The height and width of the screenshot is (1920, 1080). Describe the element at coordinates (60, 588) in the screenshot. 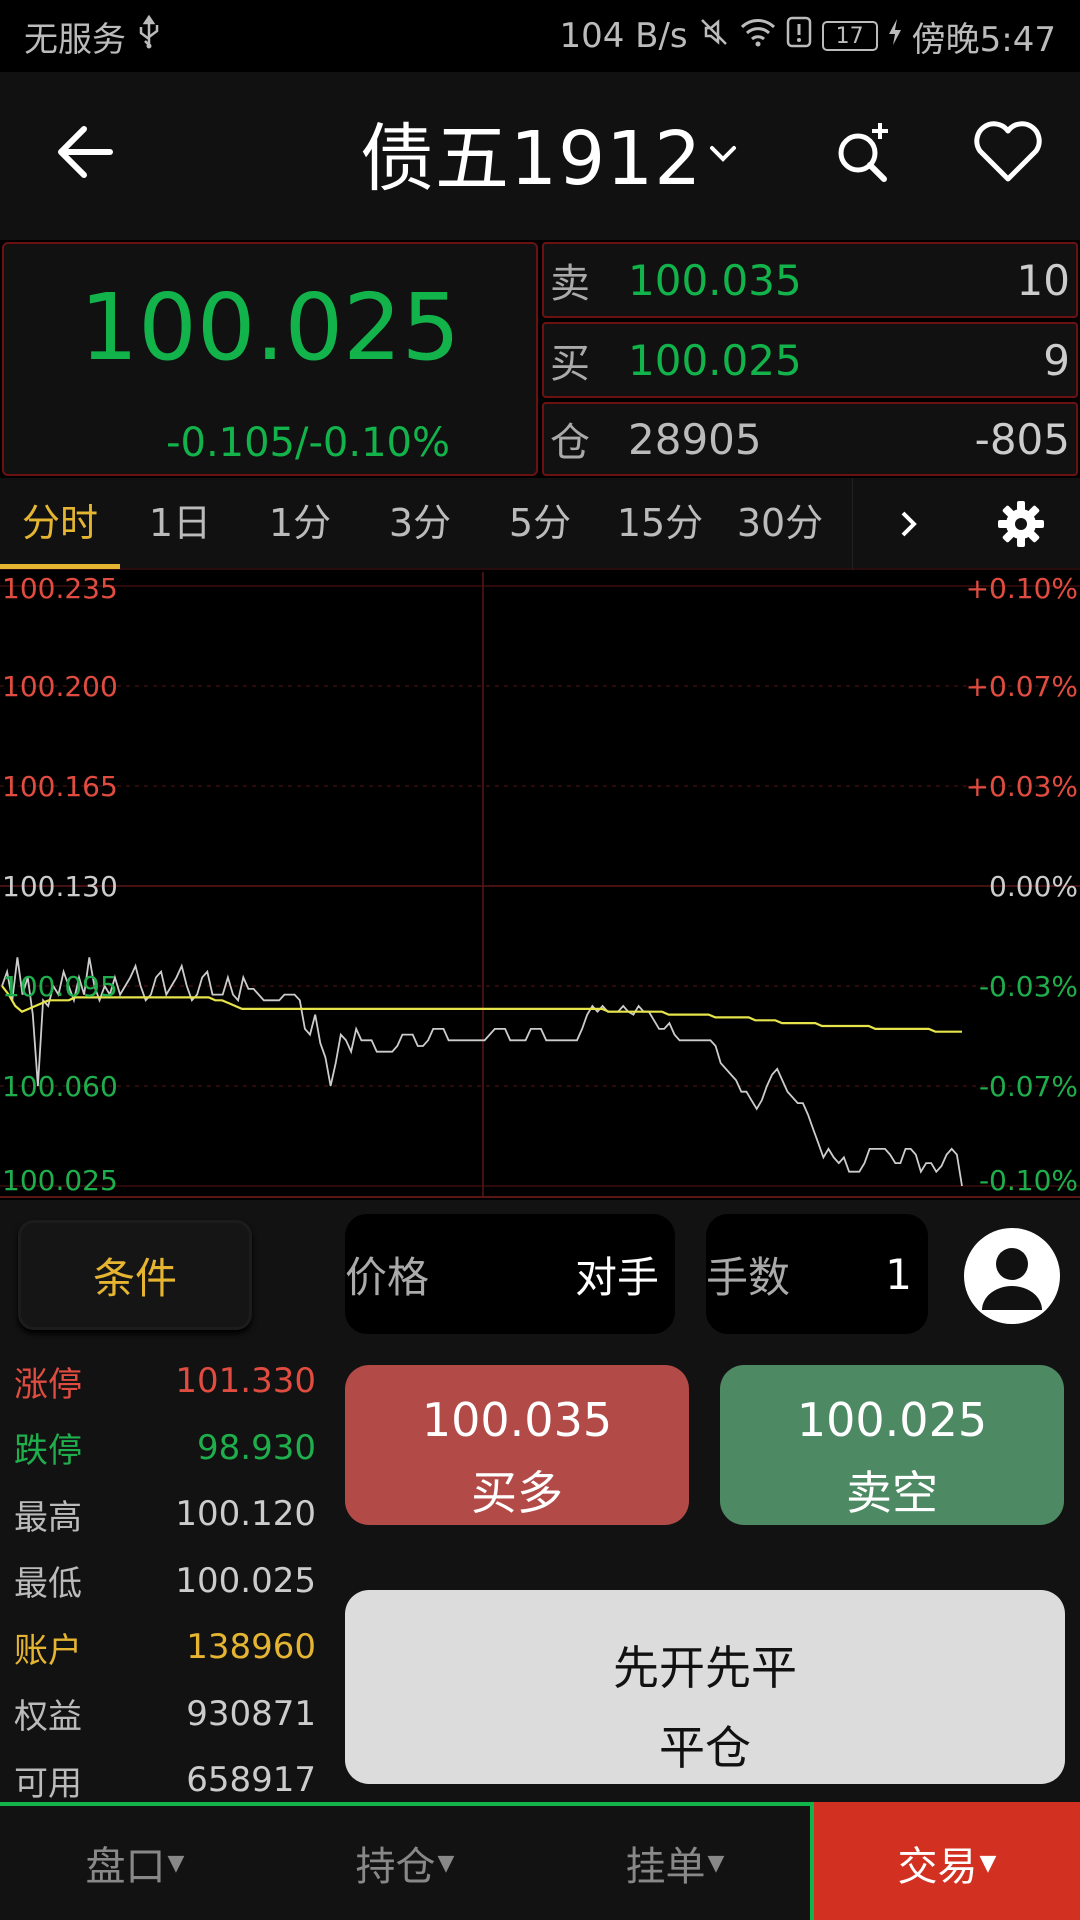

I see `y-tick-label-left: 100.235` at that location.